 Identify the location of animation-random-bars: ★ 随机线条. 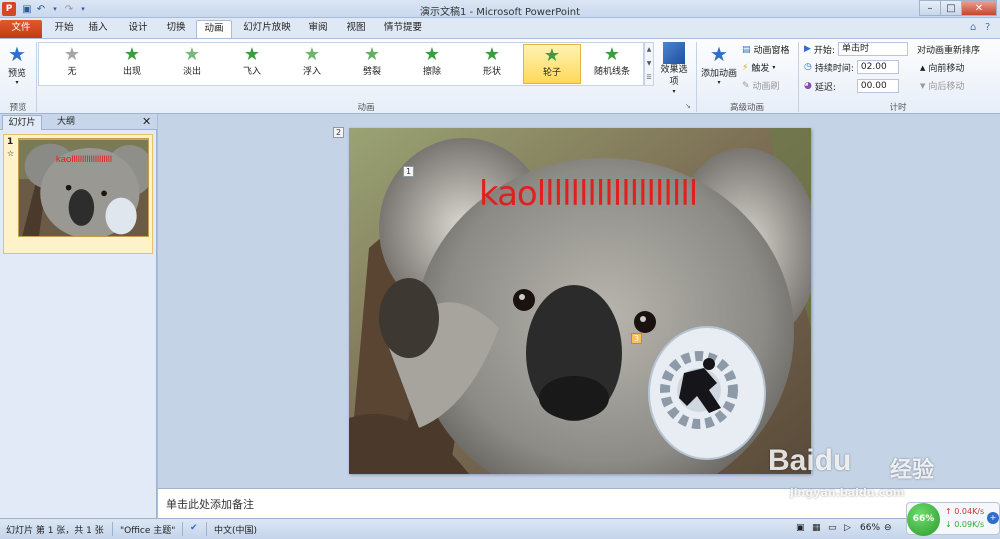
(612, 64).